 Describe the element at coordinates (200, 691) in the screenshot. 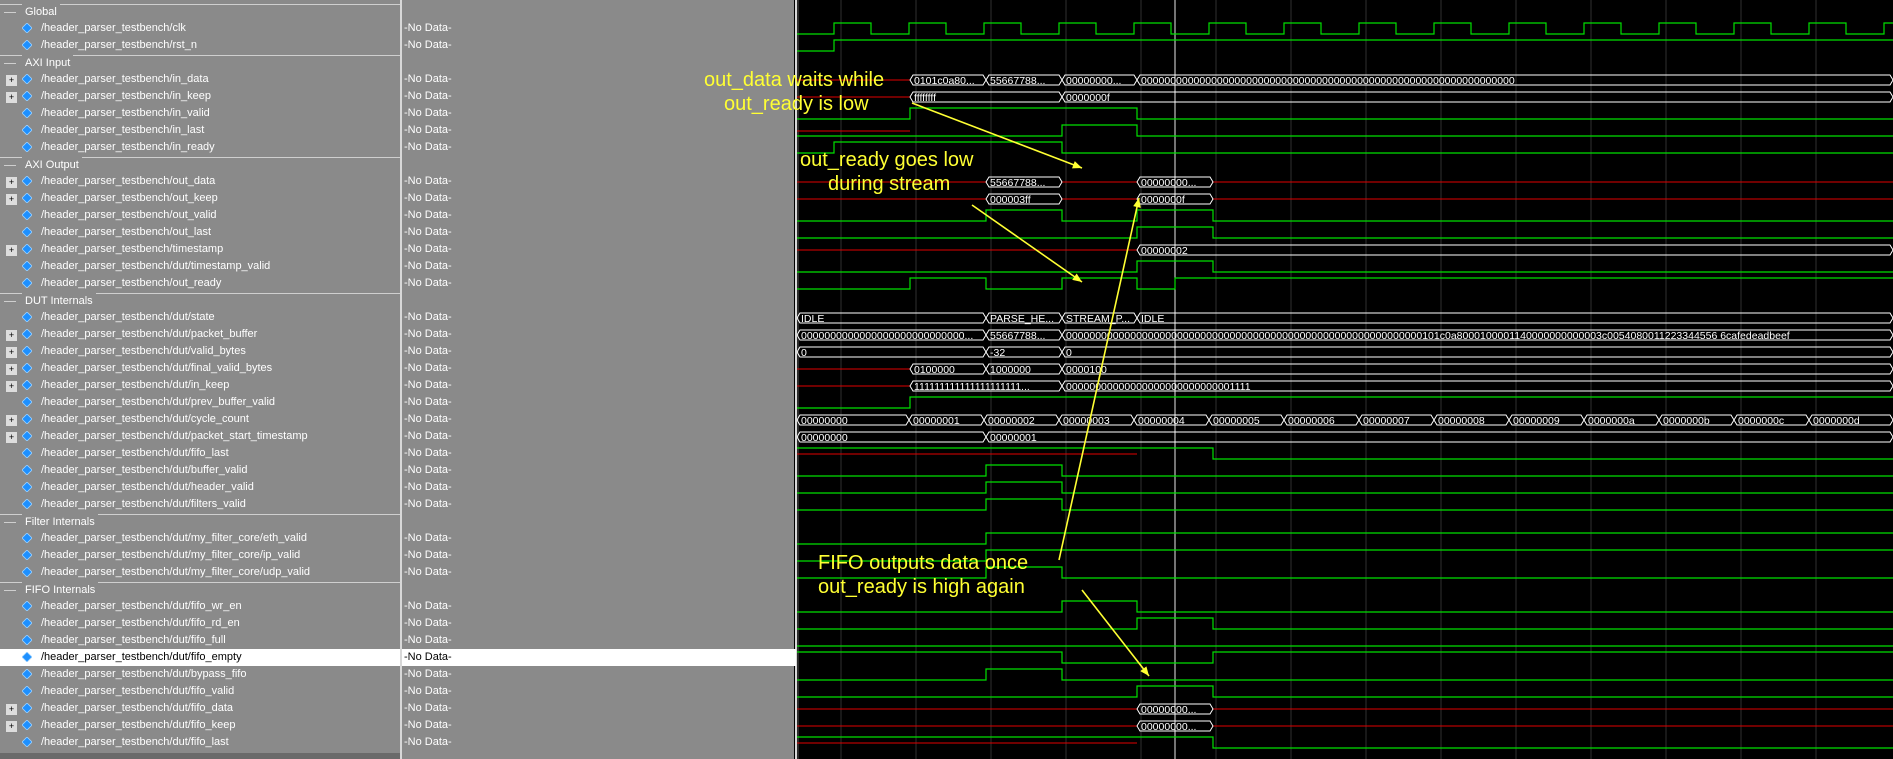

I see `signal-row: /header_parser_testbench/dut/fifo_valid` at that location.